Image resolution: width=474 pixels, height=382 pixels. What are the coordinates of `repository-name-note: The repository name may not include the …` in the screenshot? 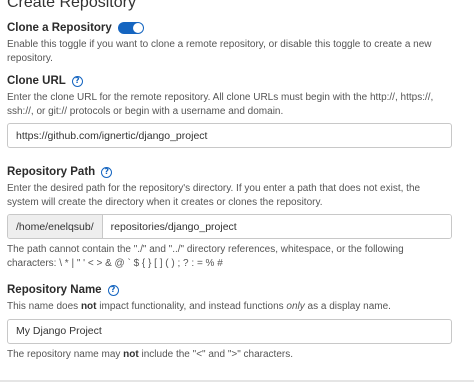 It's located at (229, 355).